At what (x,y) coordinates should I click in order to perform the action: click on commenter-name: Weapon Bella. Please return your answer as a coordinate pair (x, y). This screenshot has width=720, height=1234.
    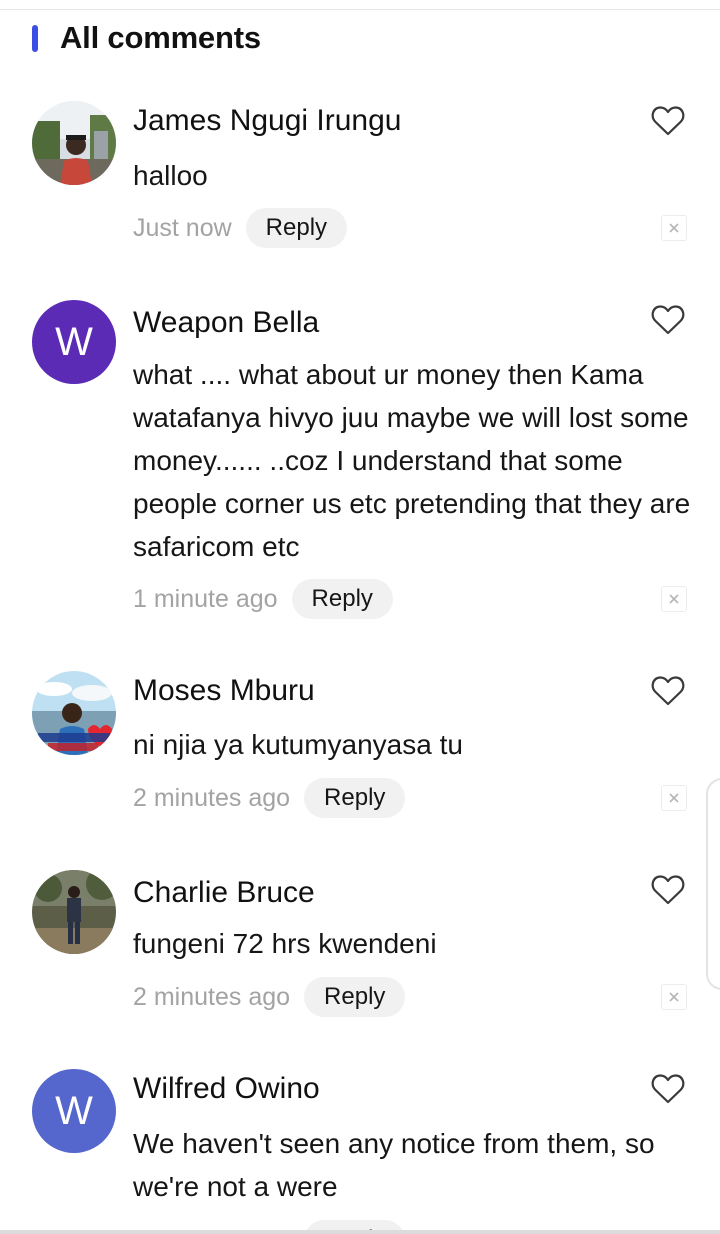
    Looking at the image, I should click on (226, 323).